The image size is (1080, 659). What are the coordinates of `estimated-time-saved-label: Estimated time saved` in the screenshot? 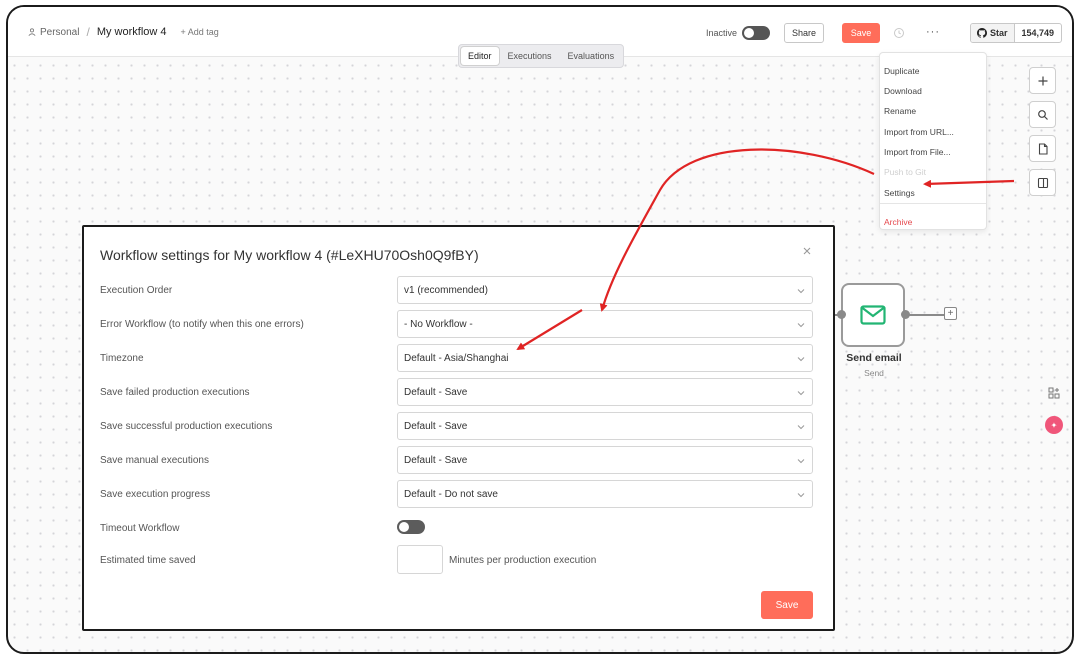 It's located at (148, 560).